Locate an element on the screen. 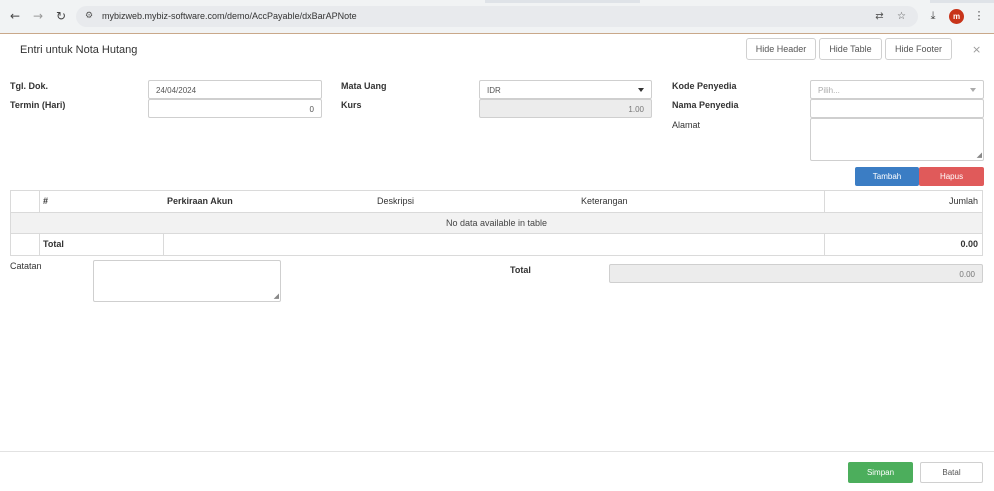 The width and height of the screenshot is (994, 491). column-header-keterangan: Keterangan is located at coordinates (604, 201).